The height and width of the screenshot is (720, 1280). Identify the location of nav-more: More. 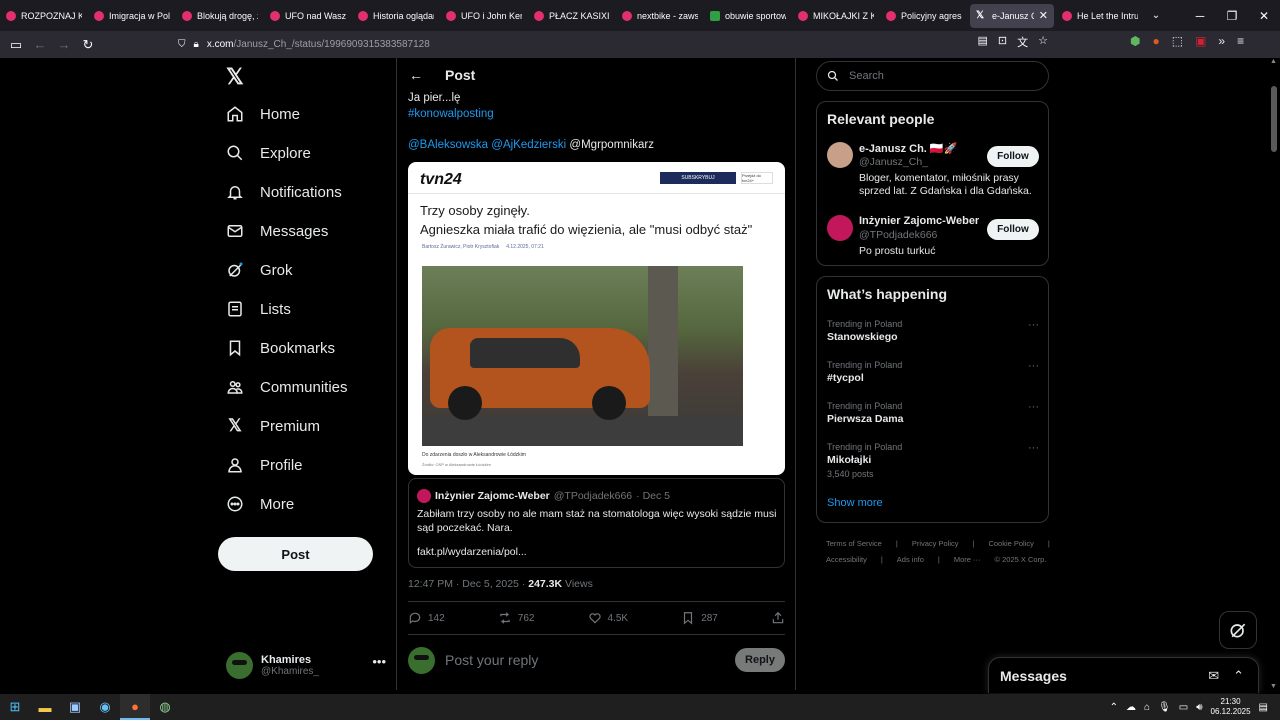
(260, 504).